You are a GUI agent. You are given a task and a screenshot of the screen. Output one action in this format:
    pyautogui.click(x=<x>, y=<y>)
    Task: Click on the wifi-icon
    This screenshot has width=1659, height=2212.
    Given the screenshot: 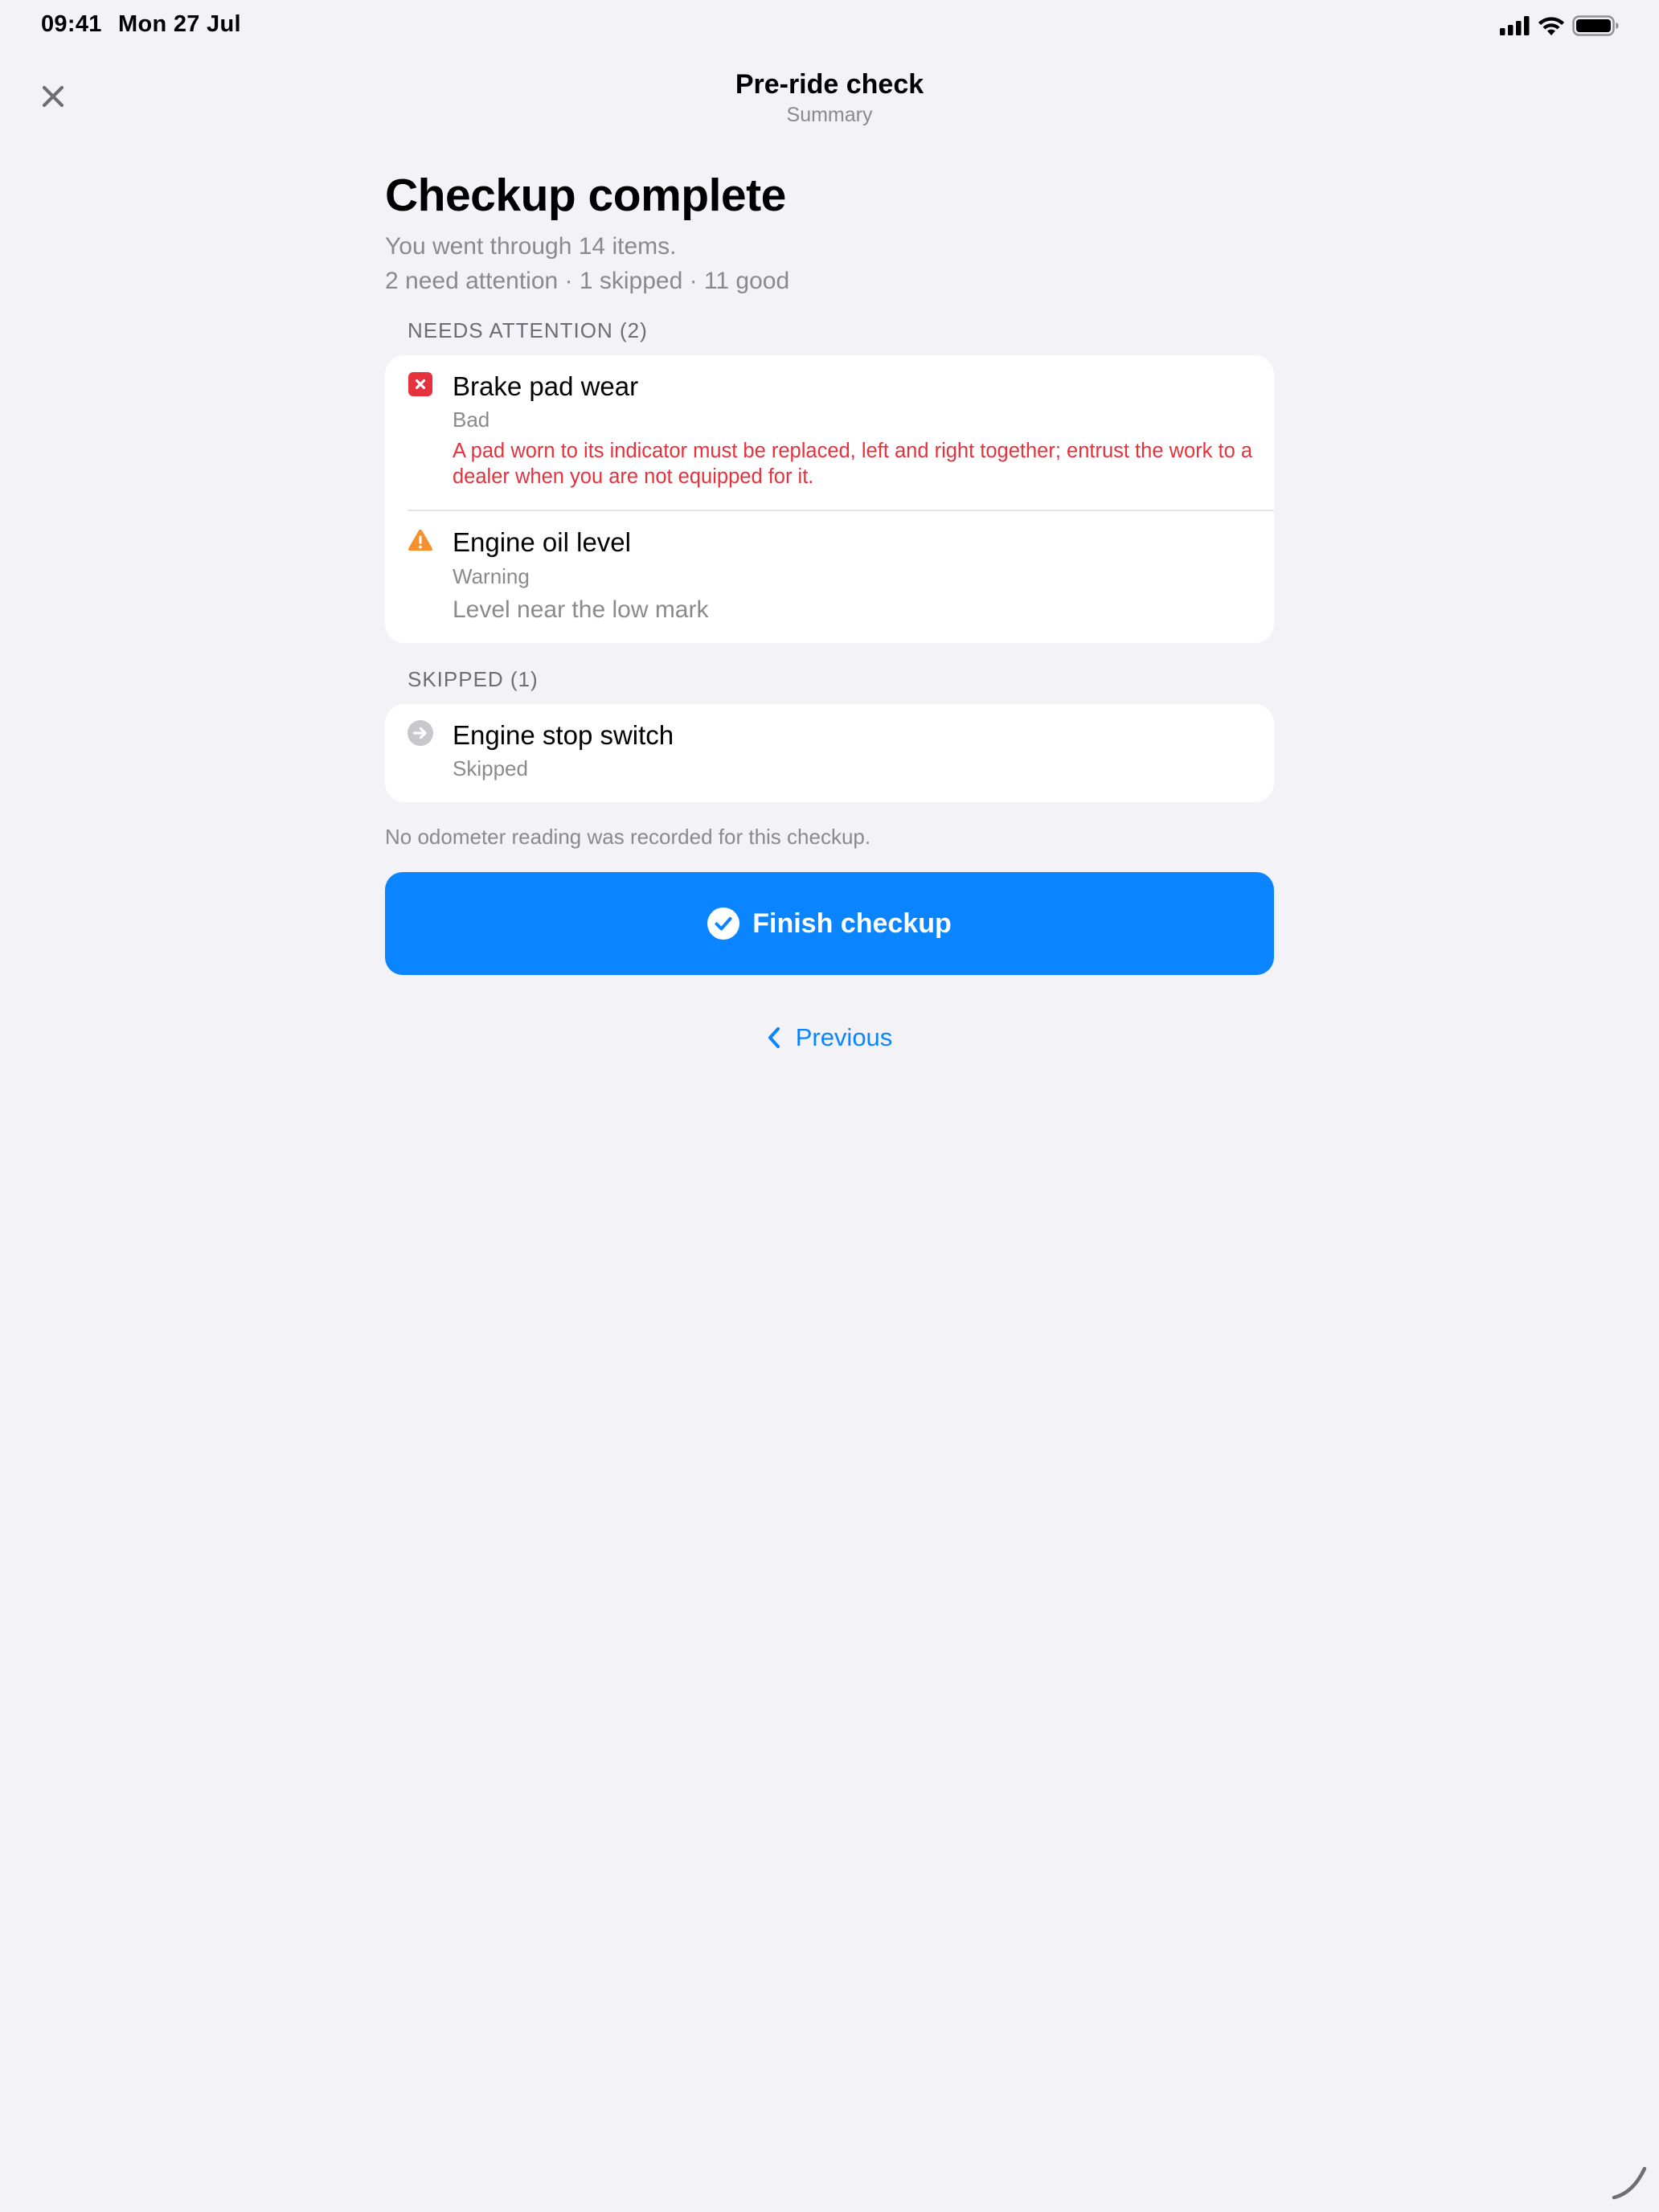 What is the action you would take?
    pyautogui.click(x=1551, y=25)
    